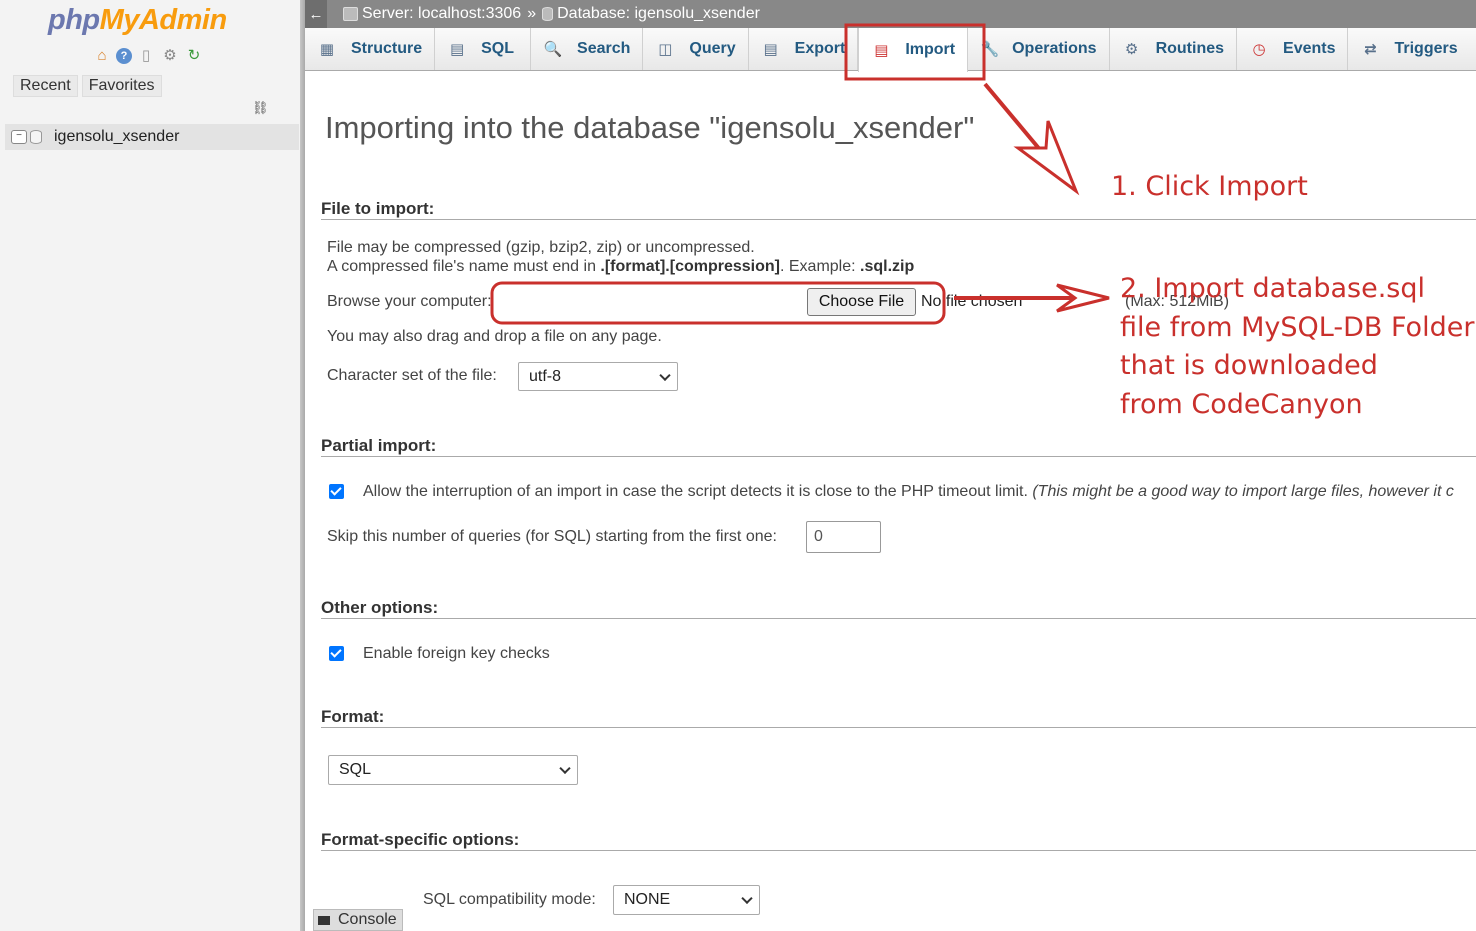 This screenshot has width=1476, height=931. What do you see at coordinates (456, 653) in the screenshot?
I see `foreign-key-label: Enable foreign key checks` at bounding box center [456, 653].